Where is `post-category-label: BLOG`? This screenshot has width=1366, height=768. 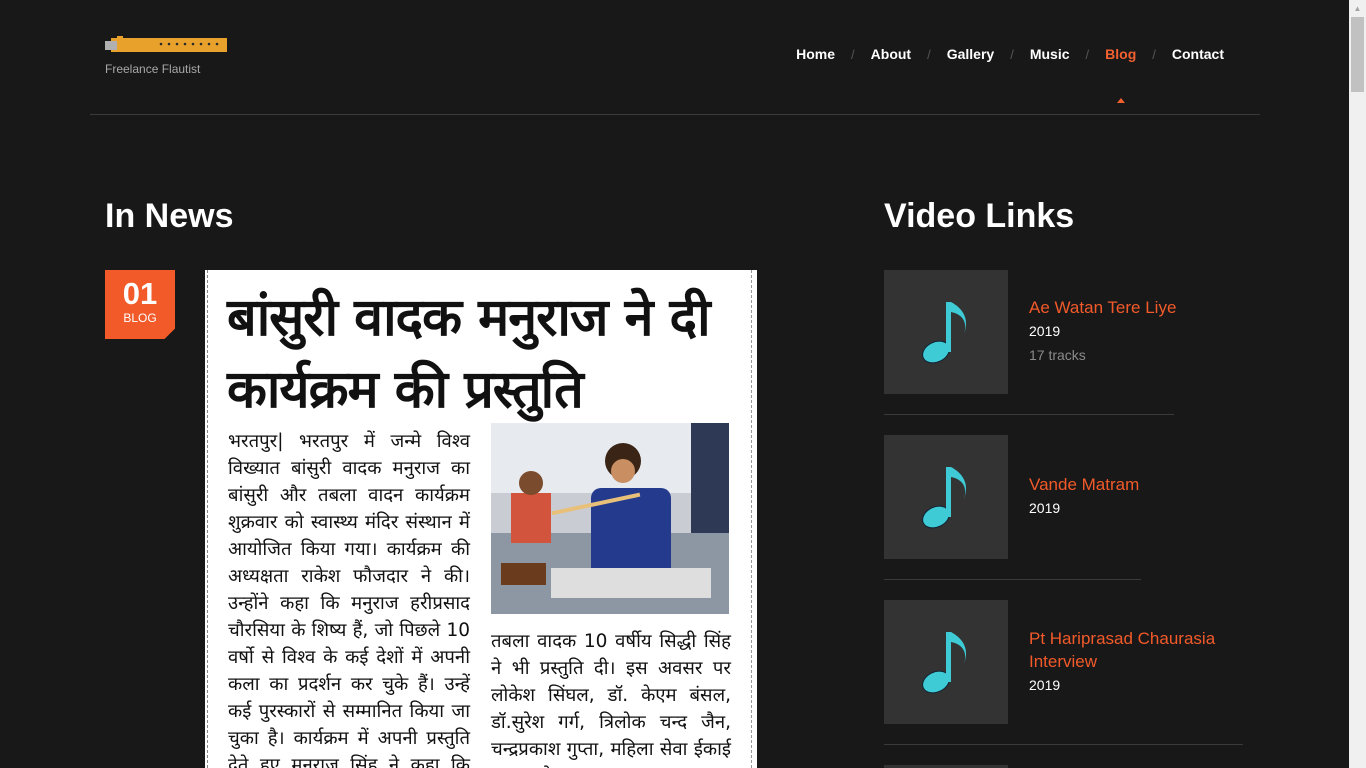 post-category-label: BLOG is located at coordinates (140, 318).